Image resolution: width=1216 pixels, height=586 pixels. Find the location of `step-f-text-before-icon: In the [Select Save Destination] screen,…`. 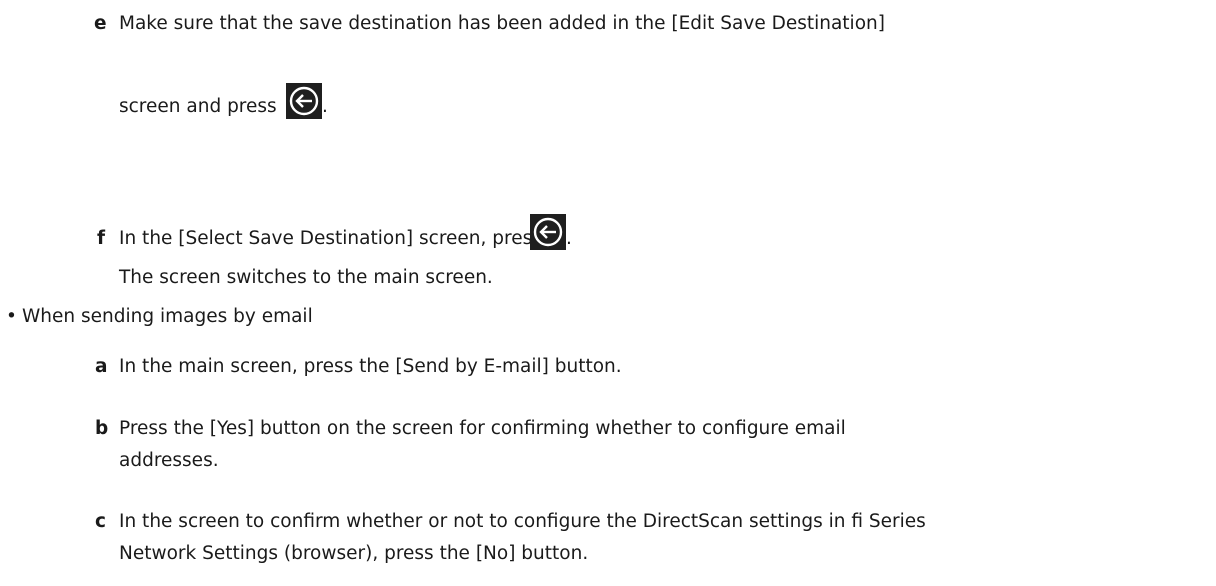

step-f-text-before-icon: In the [Select Save Destination] screen,… is located at coordinates (330, 238).